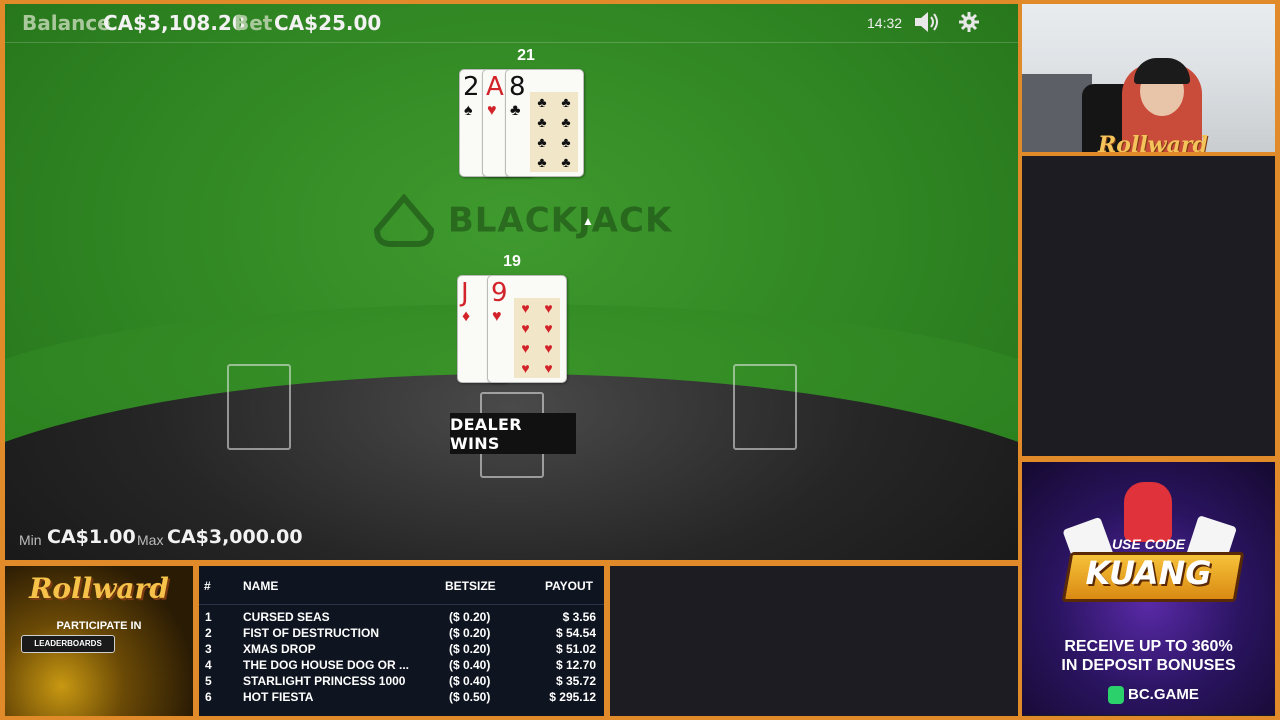 The height and width of the screenshot is (720, 1280). Describe the element at coordinates (150, 540) in the screenshot. I see `max-label: Max` at that location.